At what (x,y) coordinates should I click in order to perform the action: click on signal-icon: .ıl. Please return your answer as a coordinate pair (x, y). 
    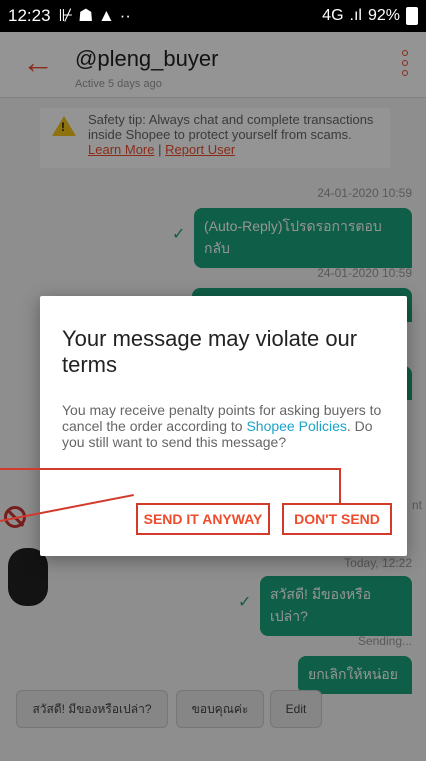
    Looking at the image, I should click on (355, 15).